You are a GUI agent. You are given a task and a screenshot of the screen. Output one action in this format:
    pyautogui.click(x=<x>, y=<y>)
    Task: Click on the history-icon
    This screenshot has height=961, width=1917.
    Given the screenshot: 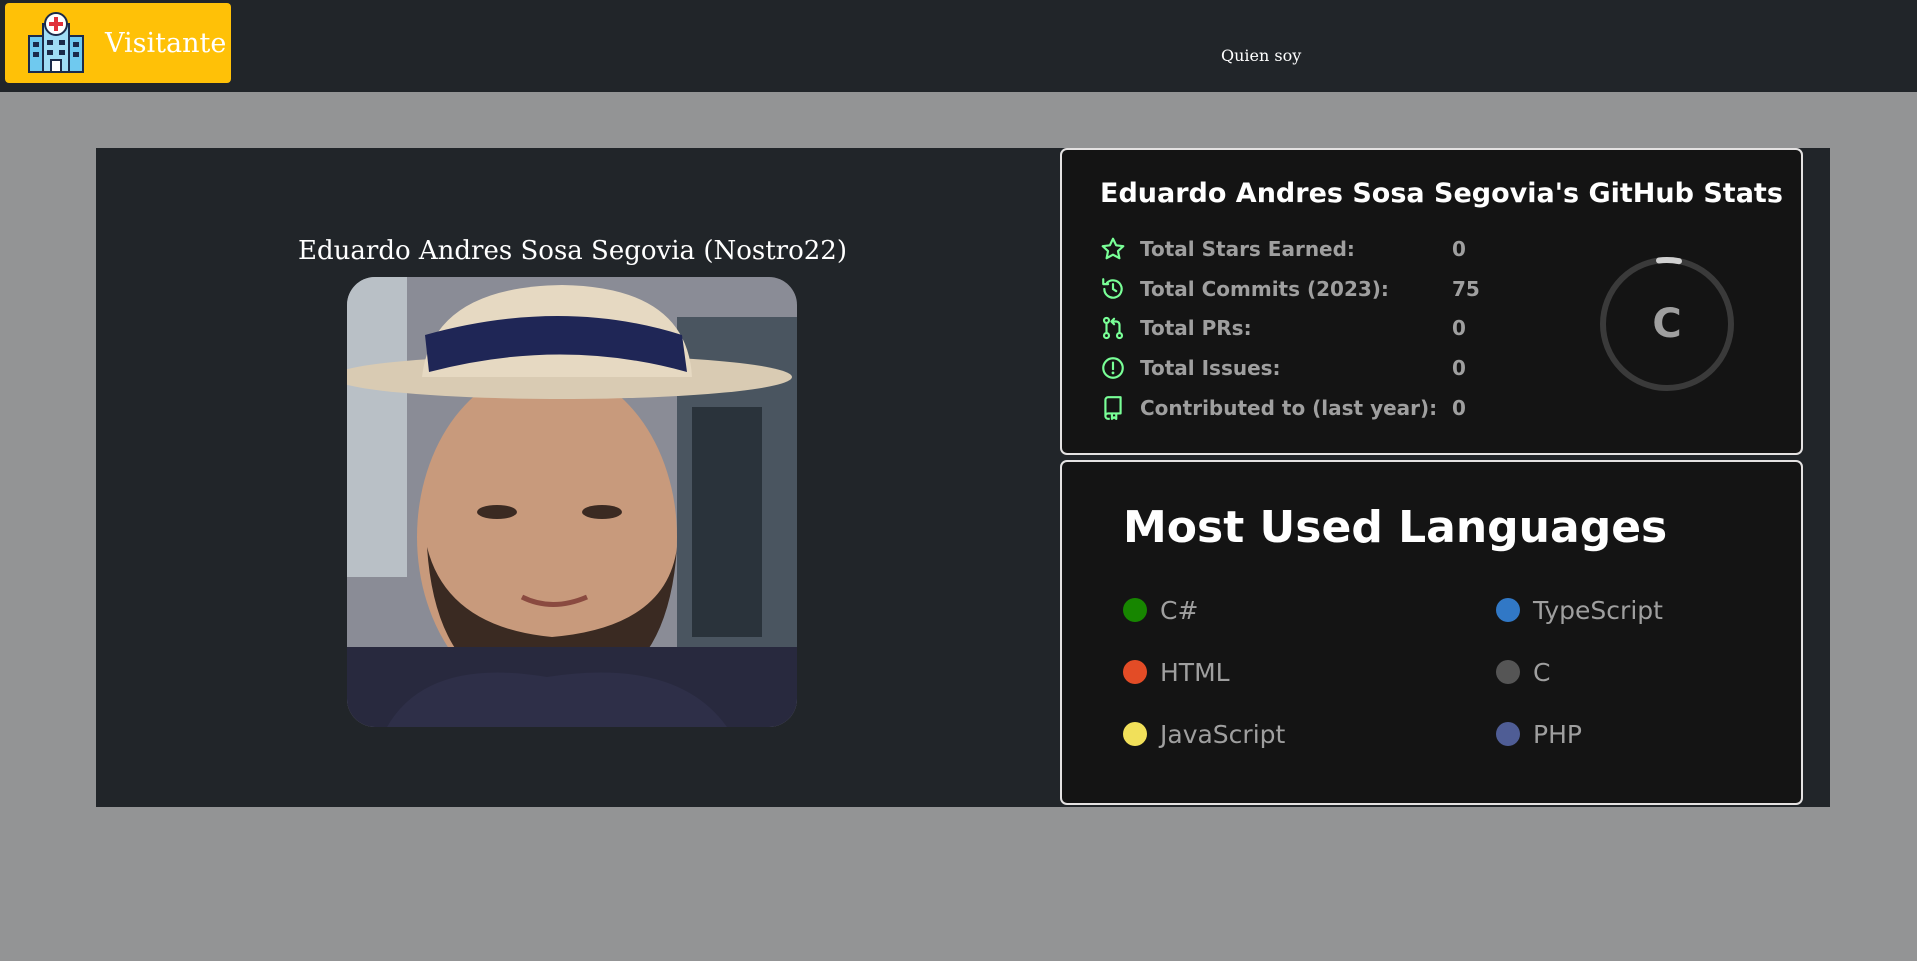 What is the action you would take?
    pyautogui.click(x=1112, y=288)
    